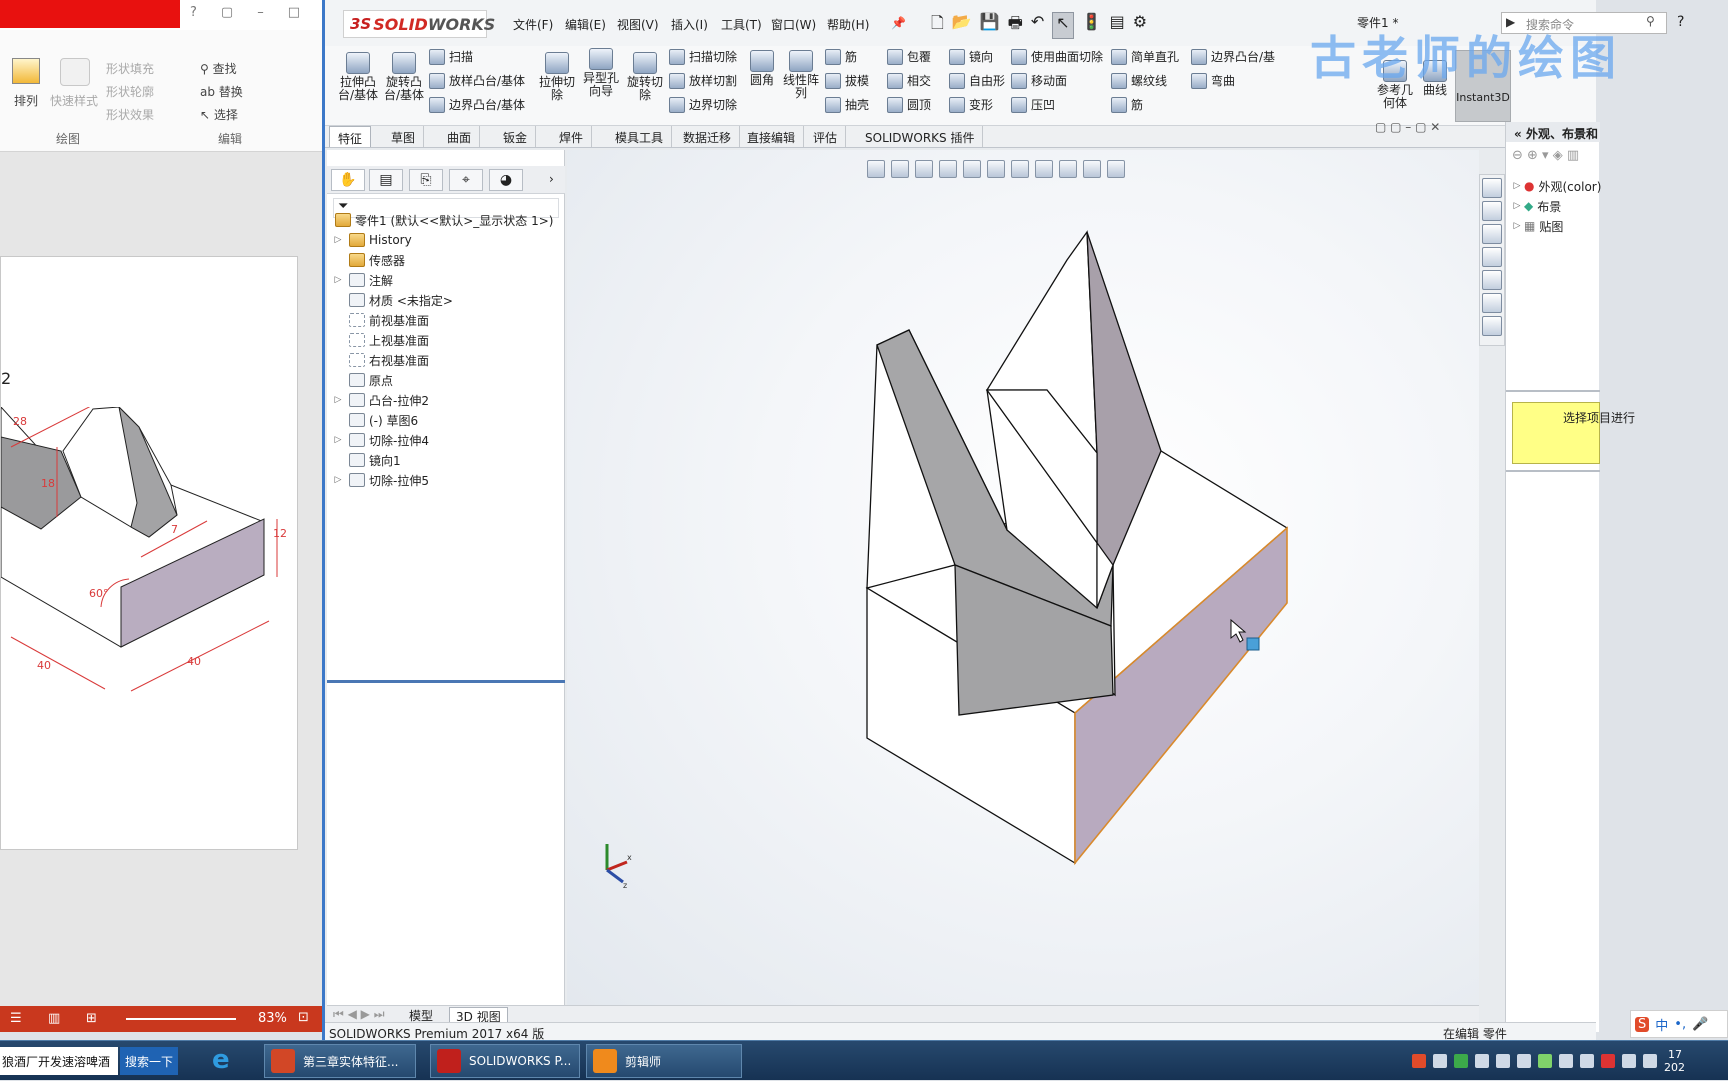 The image size is (1728, 1081). Describe the element at coordinates (841, 56) in the screenshot. I see `rib-button: 筋` at that location.